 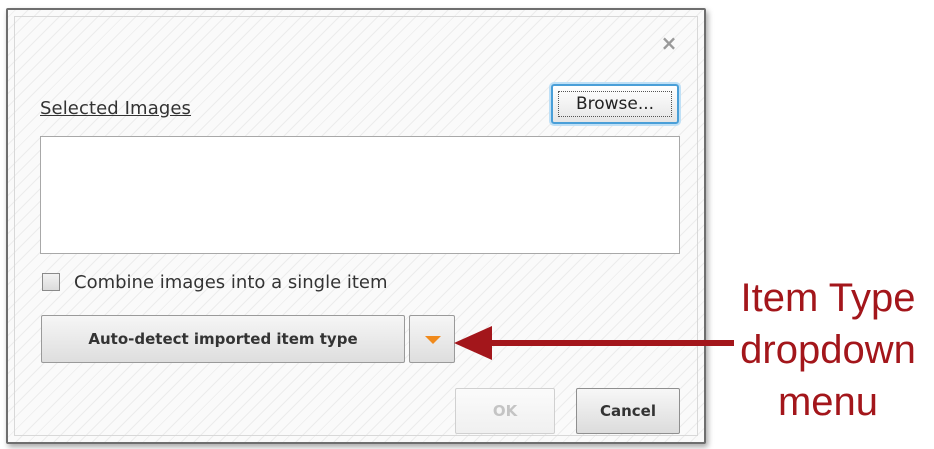 I want to click on annotation-arrow-icon, so click(x=594, y=343).